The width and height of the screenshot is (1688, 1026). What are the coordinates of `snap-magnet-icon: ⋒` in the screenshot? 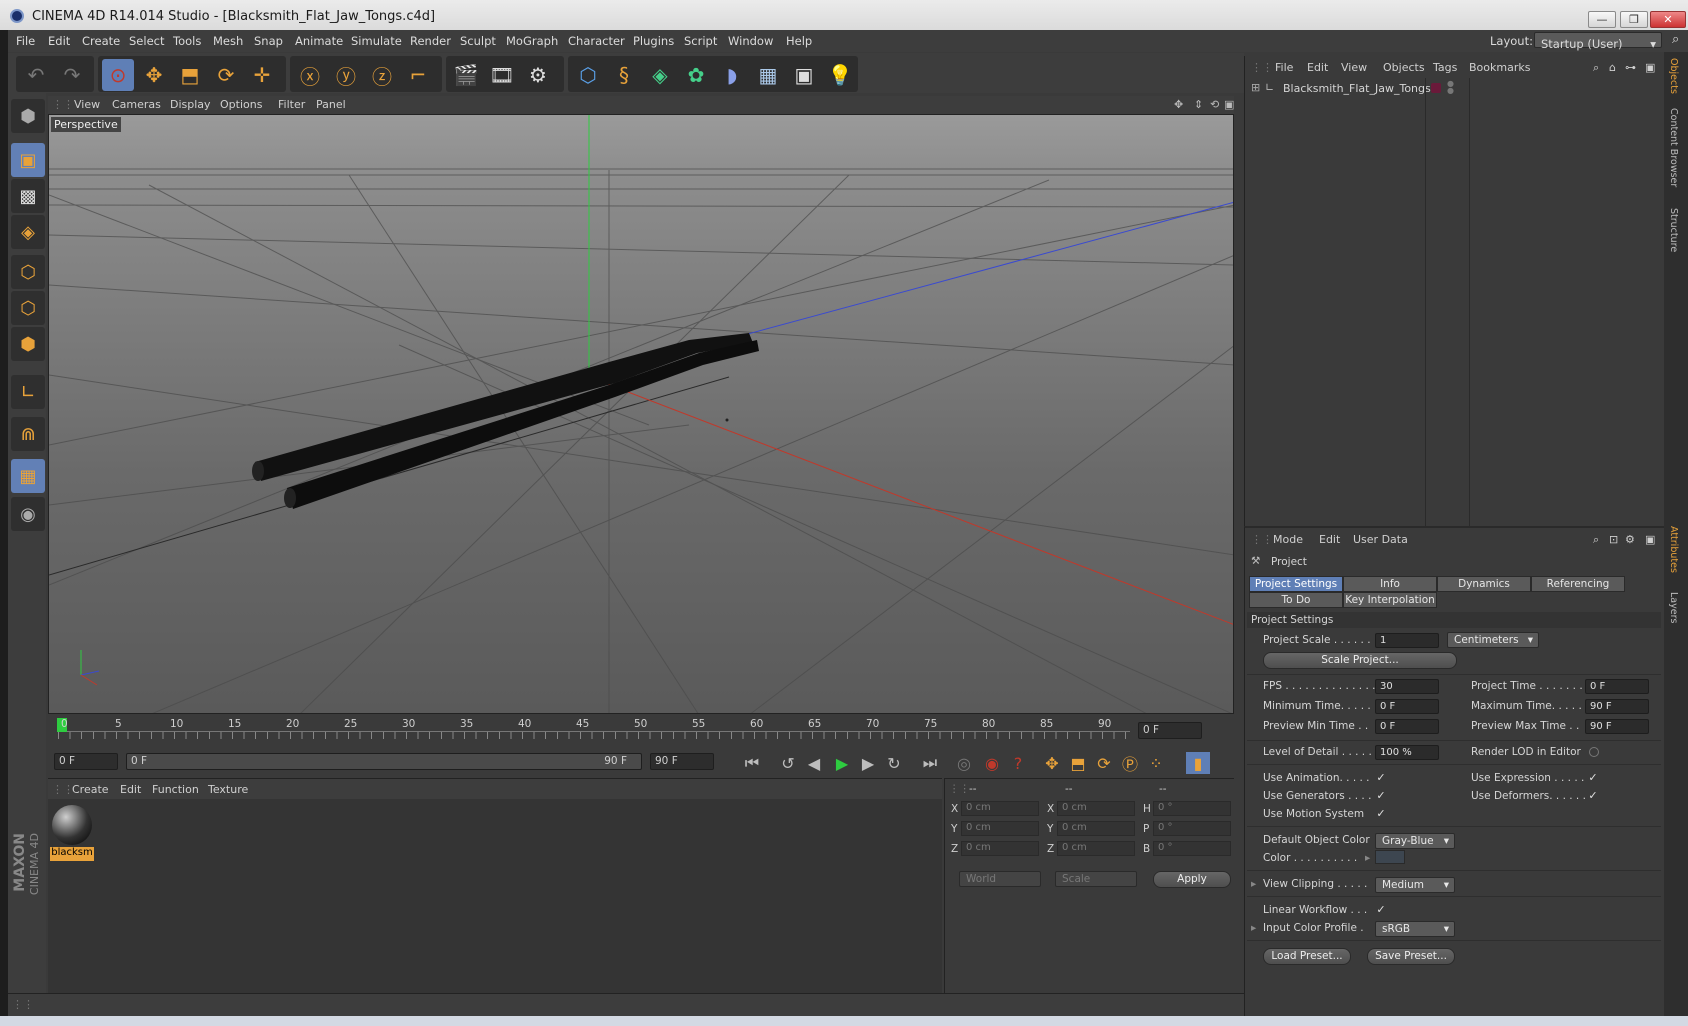 It's located at (28, 434).